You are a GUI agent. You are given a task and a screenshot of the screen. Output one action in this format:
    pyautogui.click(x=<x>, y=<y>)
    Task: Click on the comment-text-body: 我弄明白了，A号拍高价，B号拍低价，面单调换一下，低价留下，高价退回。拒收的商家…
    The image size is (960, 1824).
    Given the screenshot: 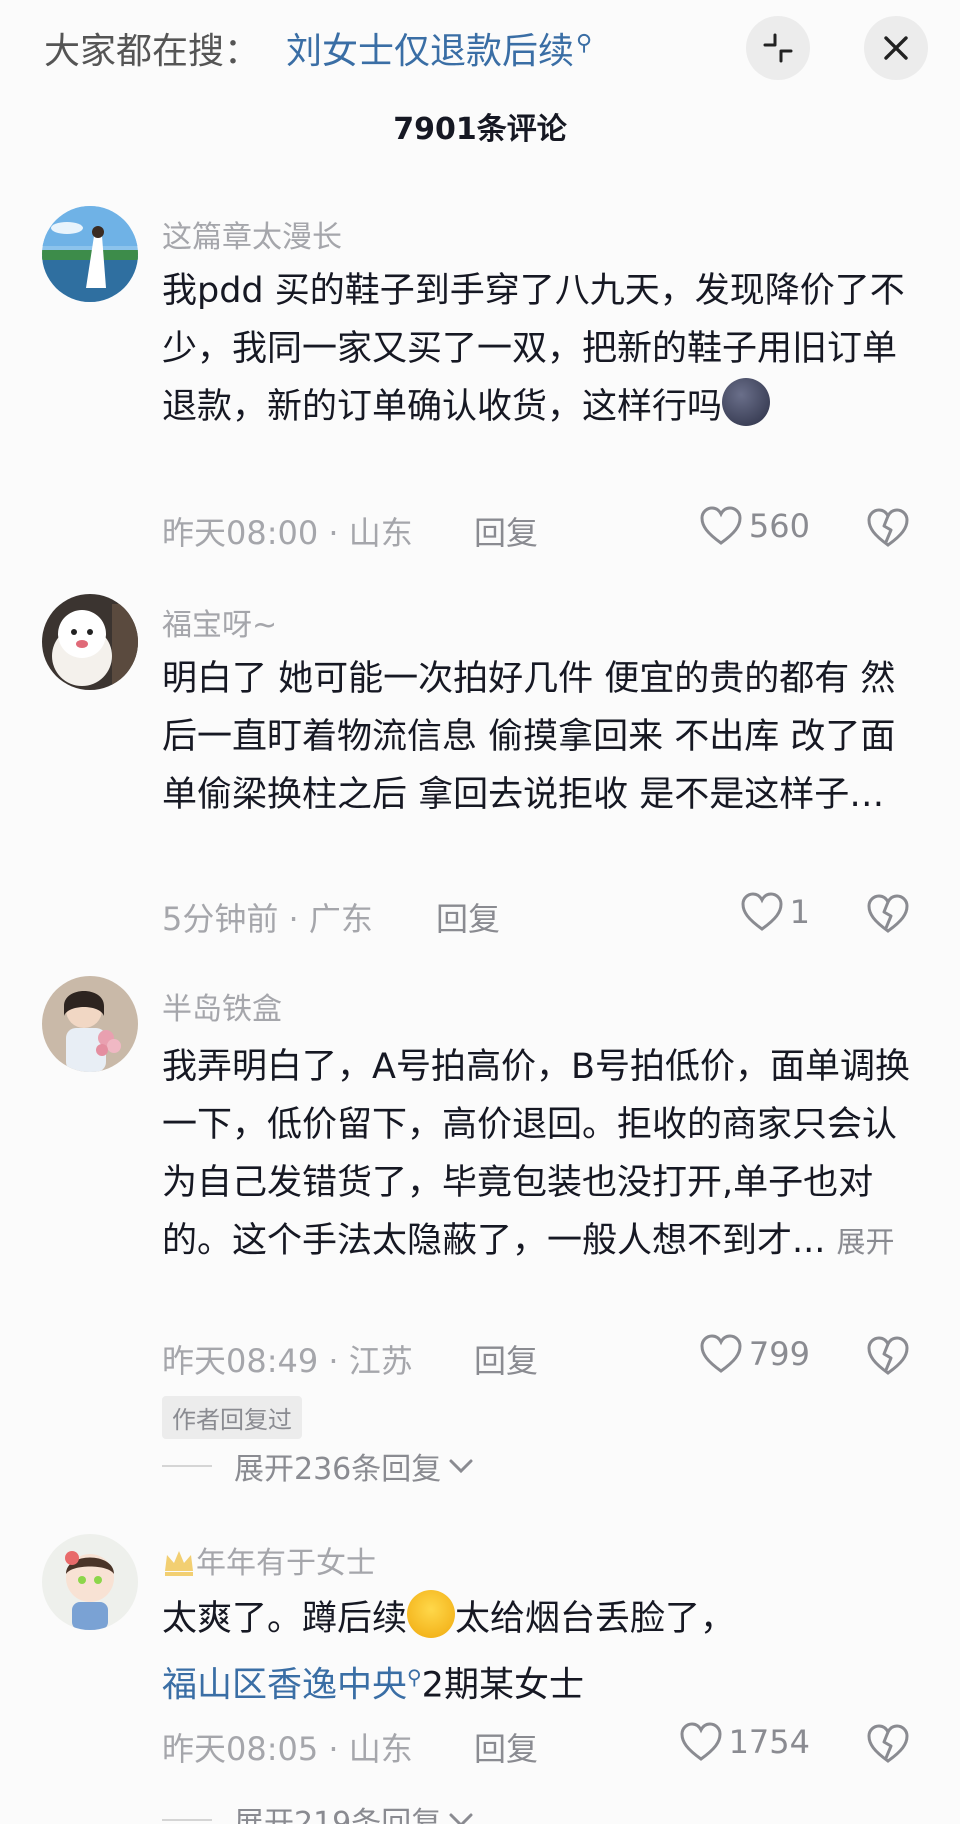 What is the action you would take?
    pyautogui.click(x=536, y=1154)
    